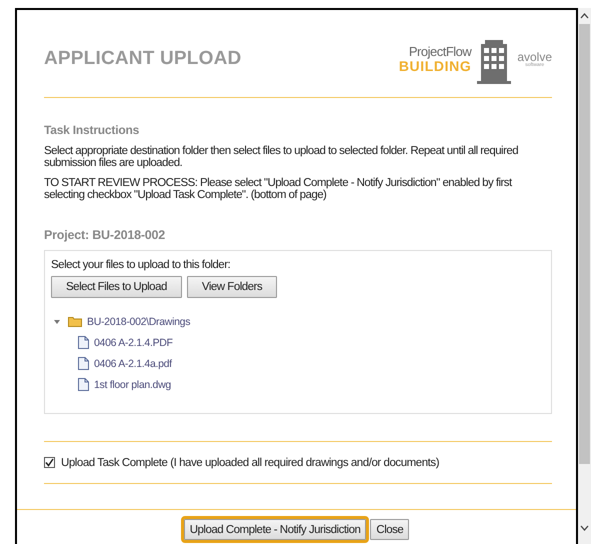 Image resolution: width=591 pixels, height=544 pixels. What do you see at coordinates (534, 57) in the screenshot?
I see `vendor-logo: avolve` at bounding box center [534, 57].